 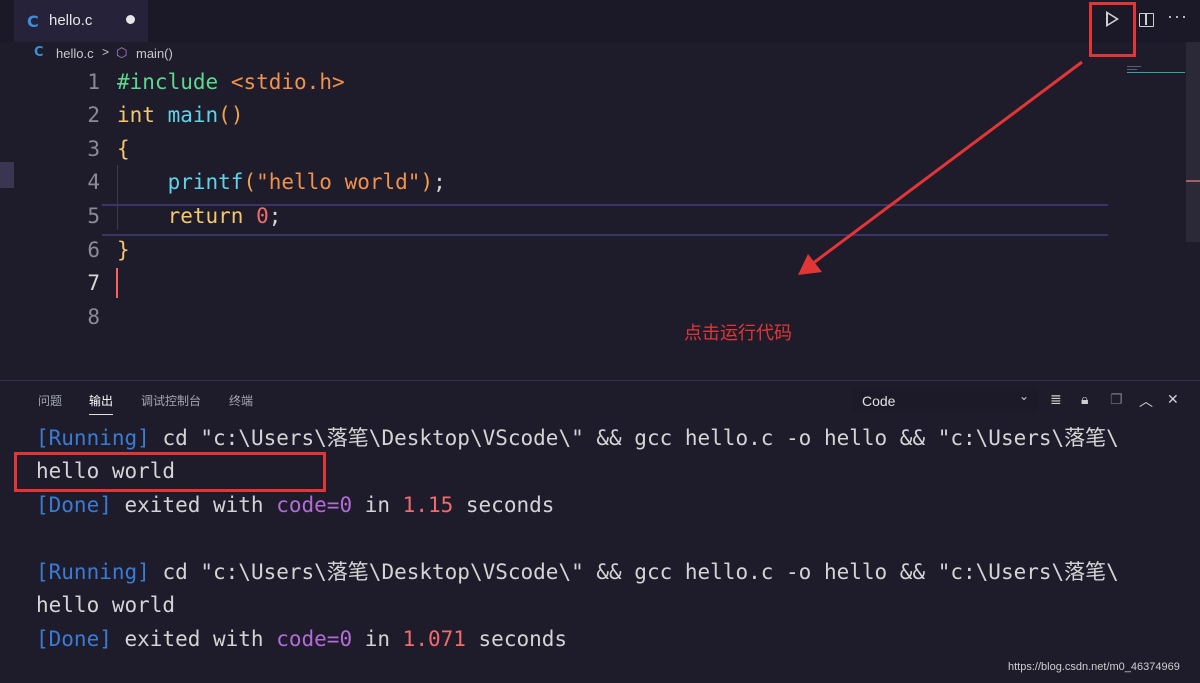 What do you see at coordinates (101, 403) in the screenshot?
I see `tab-output: 输出` at bounding box center [101, 403].